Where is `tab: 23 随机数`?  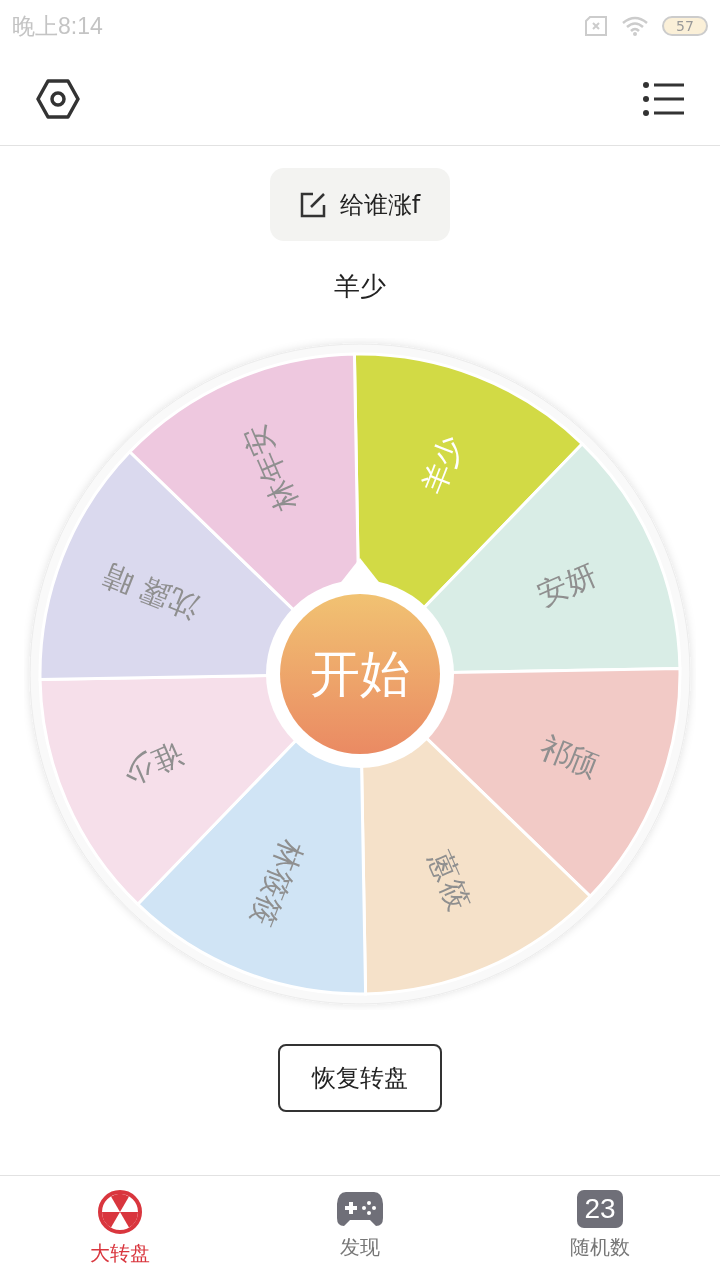 tab: 23 随机数 is located at coordinates (600, 1228).